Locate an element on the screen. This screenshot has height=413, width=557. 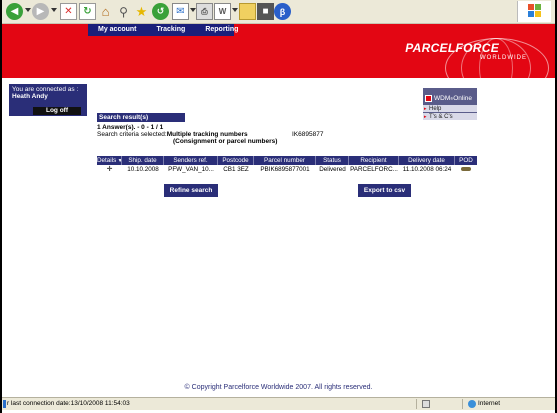
back-icon: ◀ is located at coordinates (14, 11).